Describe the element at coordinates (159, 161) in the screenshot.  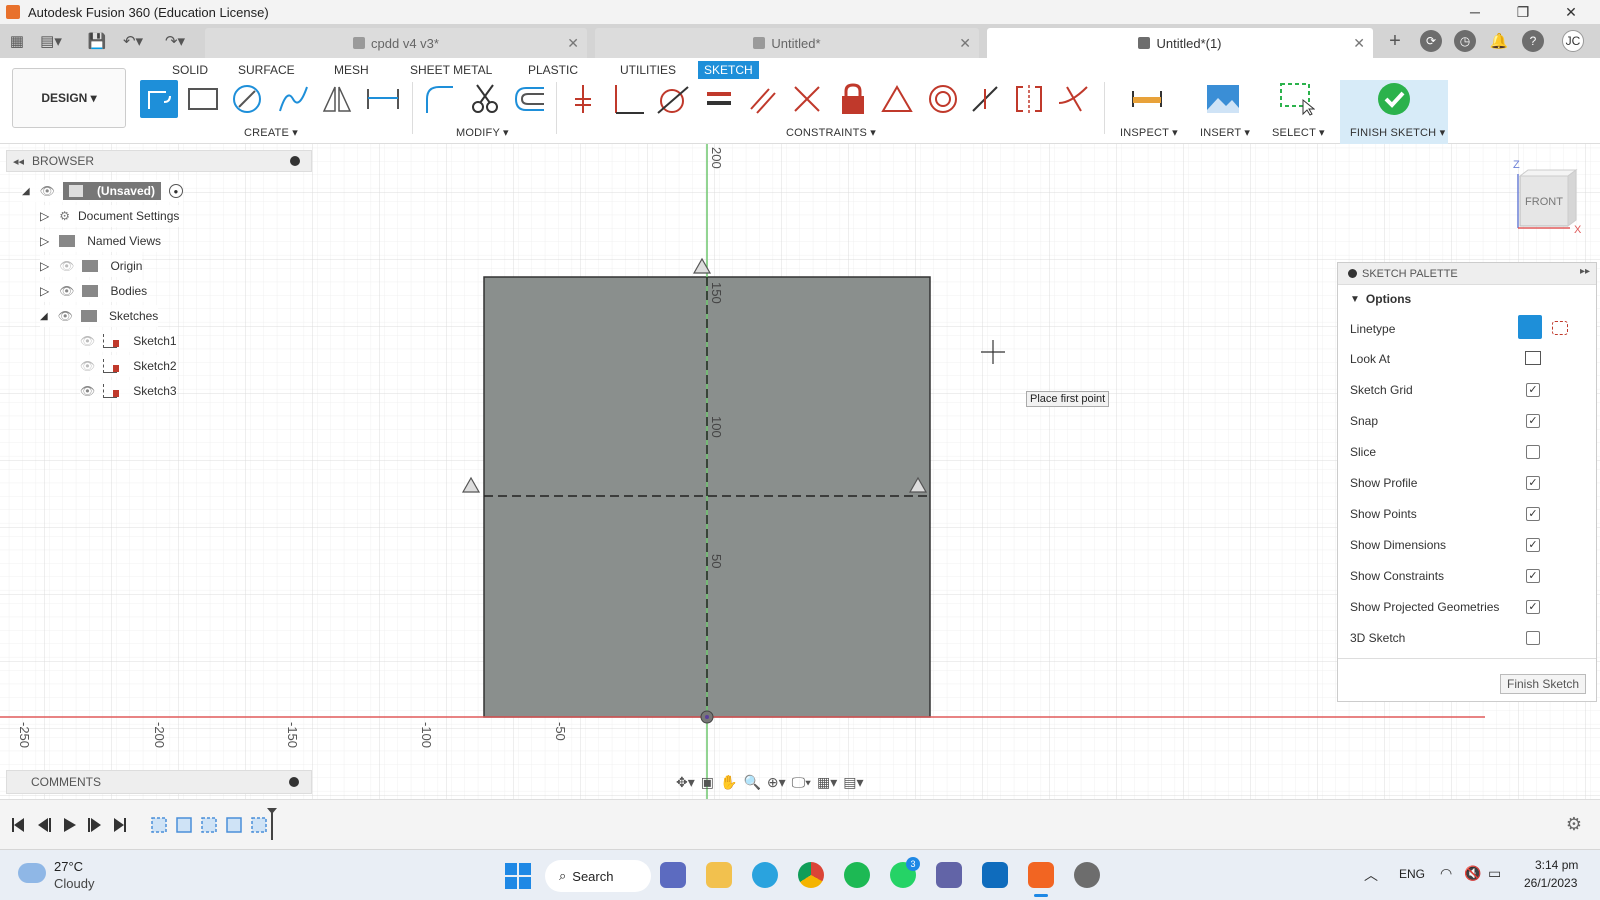
I see `browser-header: ◂◂ BROWSER` at that location.